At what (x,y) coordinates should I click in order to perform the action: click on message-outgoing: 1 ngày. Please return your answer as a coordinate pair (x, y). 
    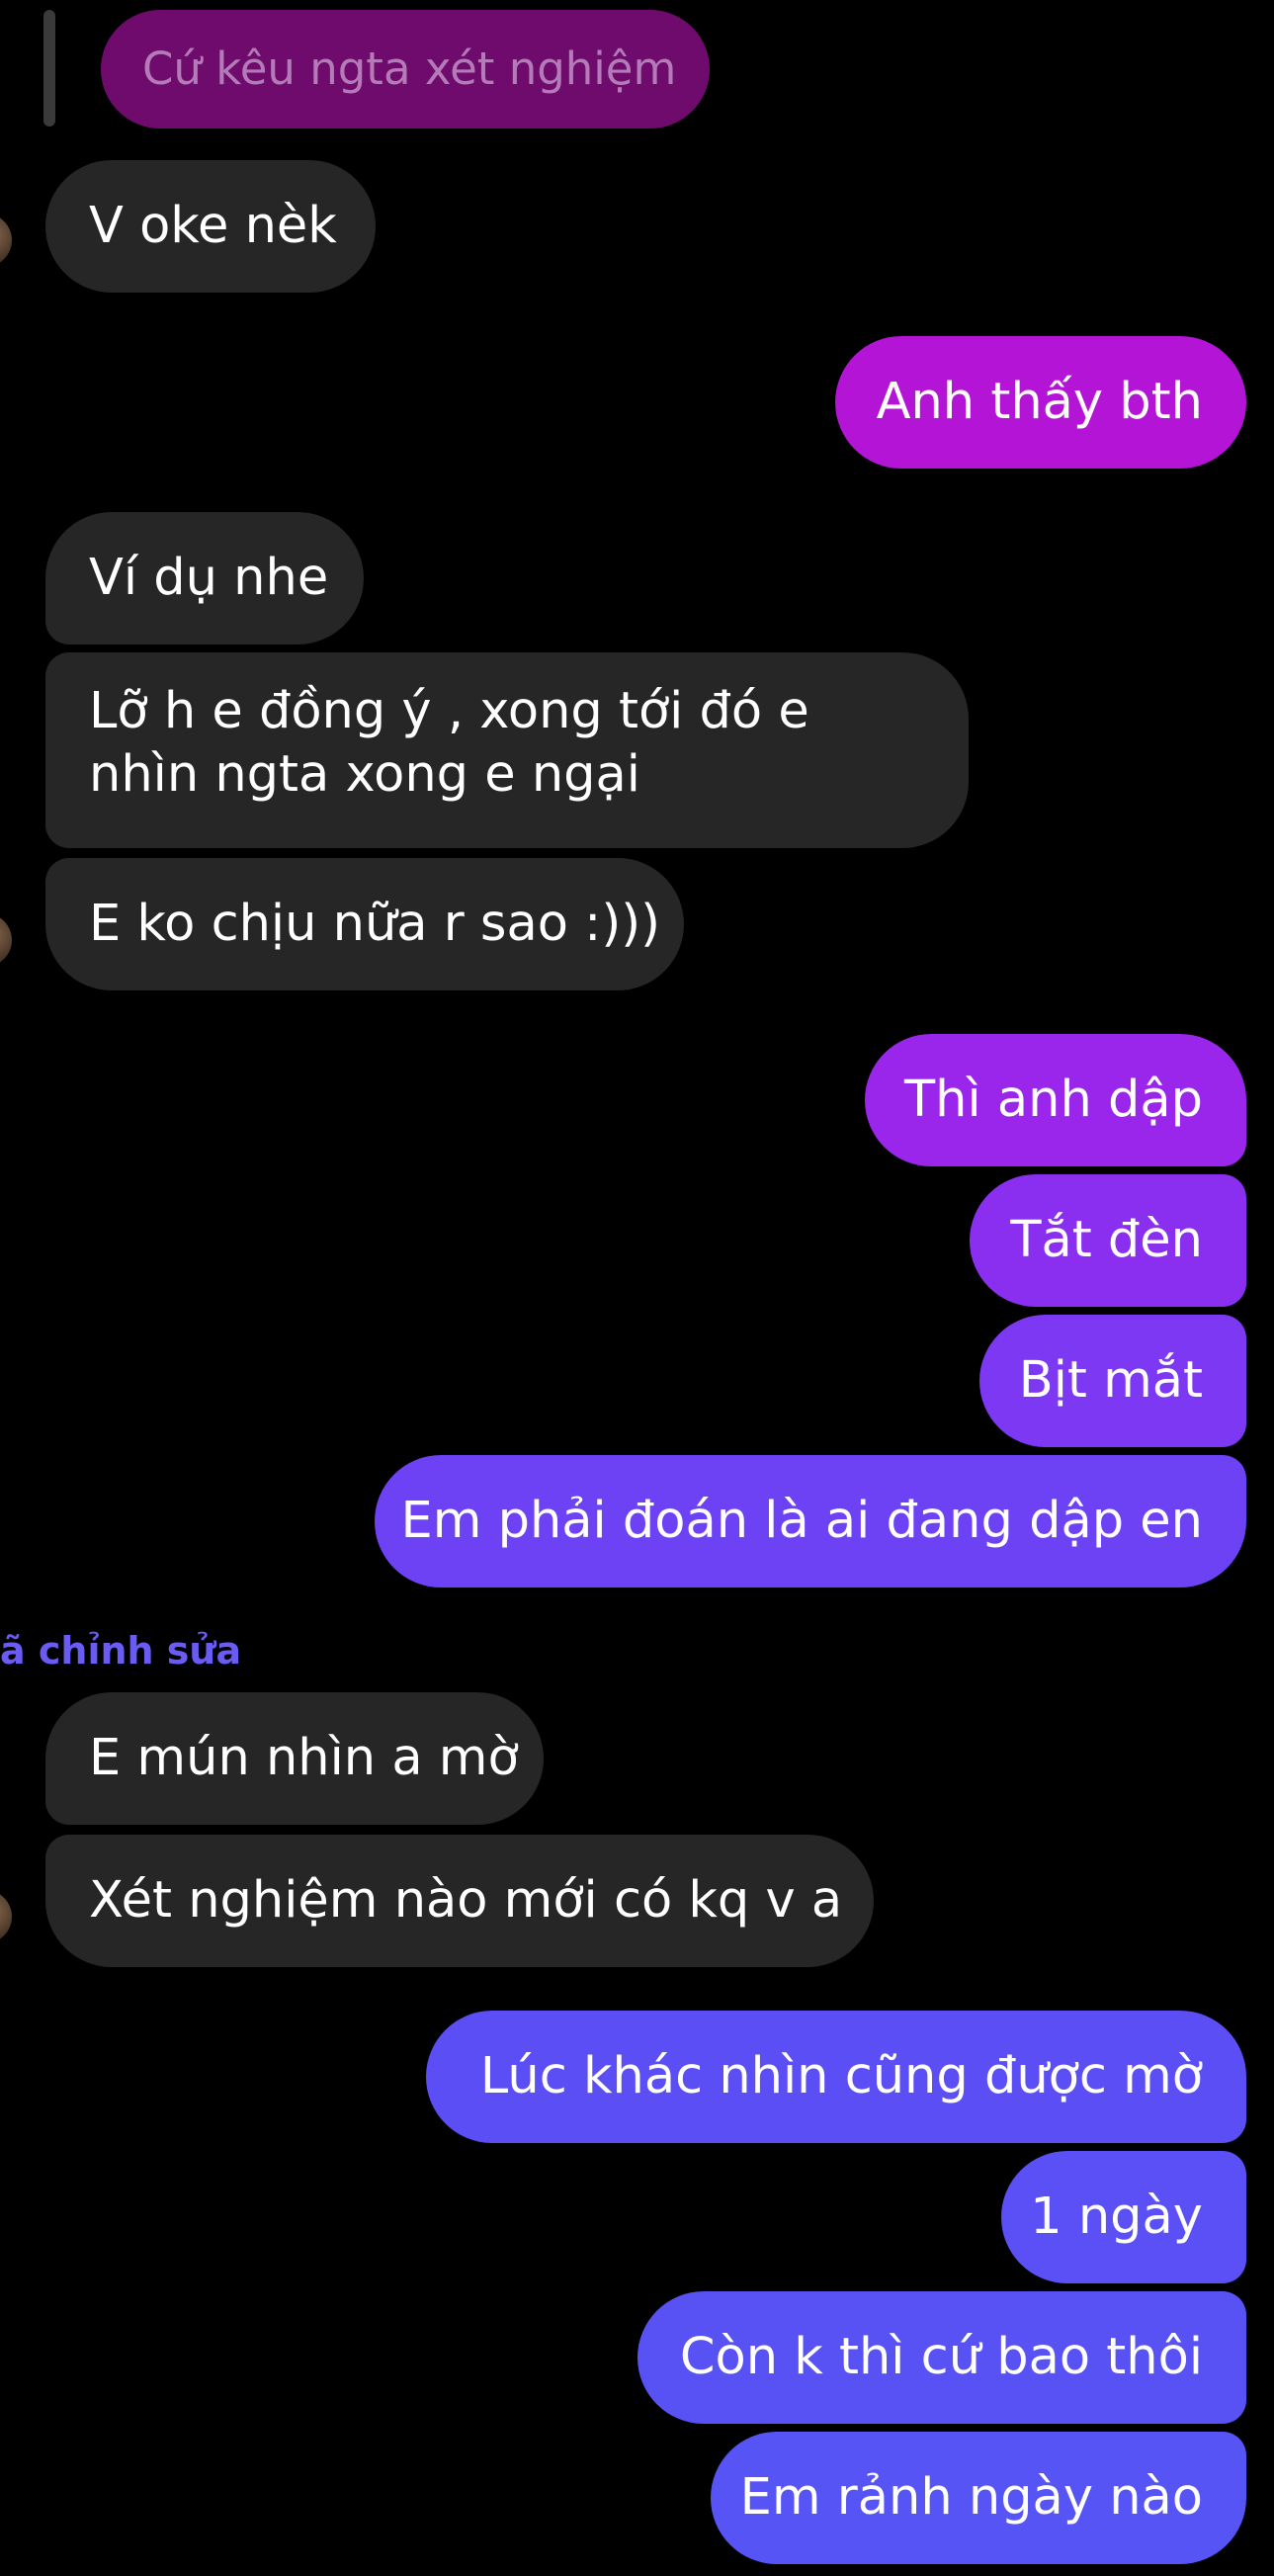
    Looking at the image, I should click on (1123, 2217).